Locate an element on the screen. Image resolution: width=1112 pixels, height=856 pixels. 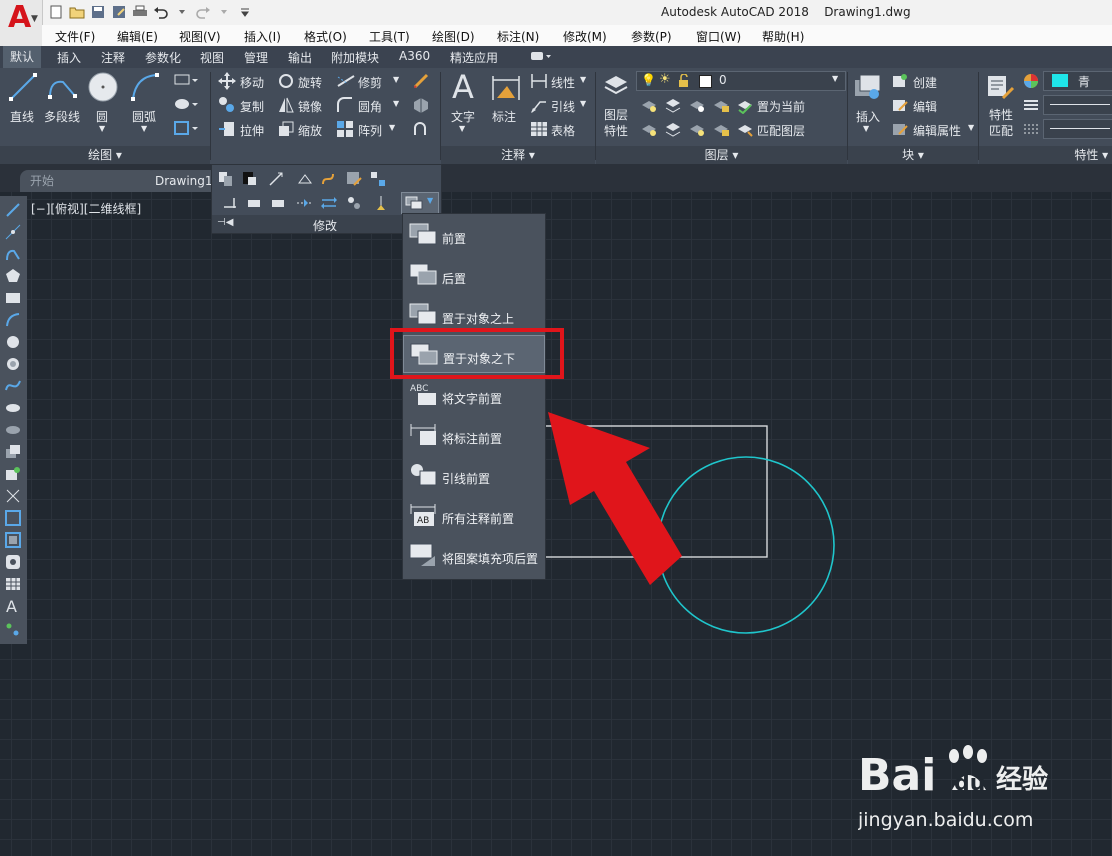
svg-text: AB is located at coordinates (423, 521).